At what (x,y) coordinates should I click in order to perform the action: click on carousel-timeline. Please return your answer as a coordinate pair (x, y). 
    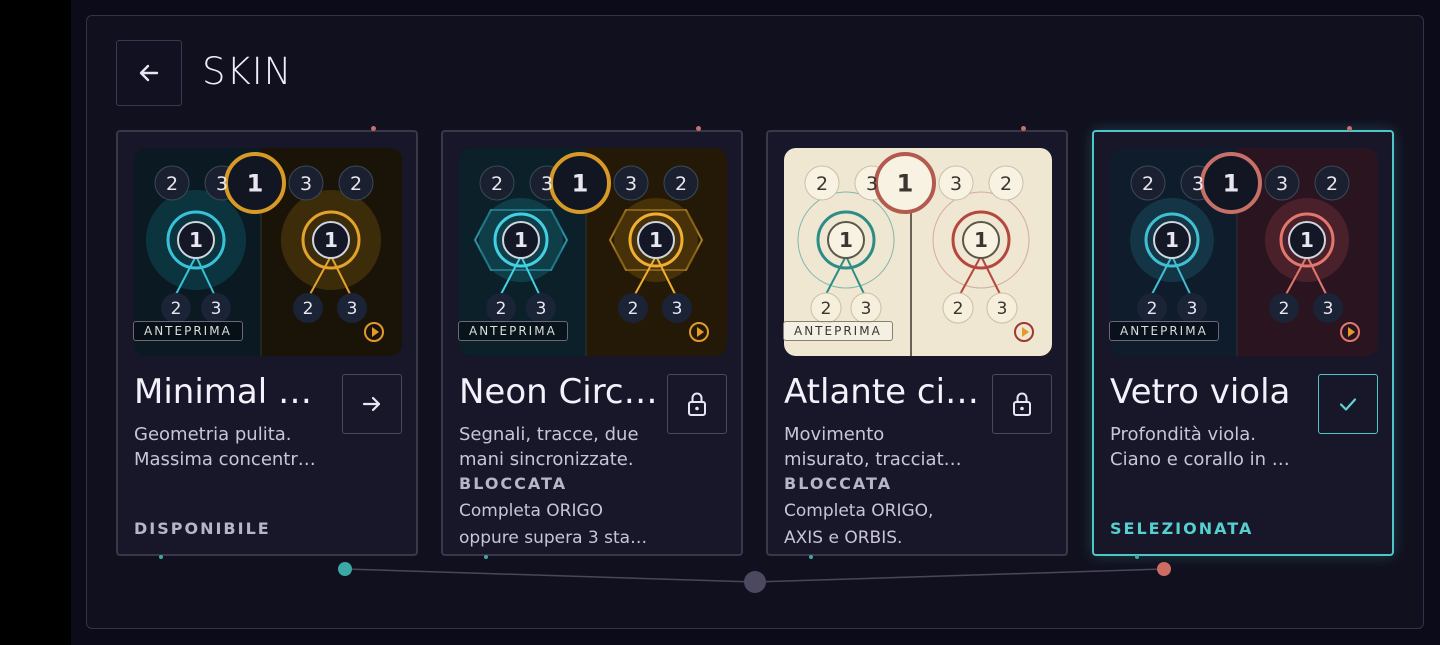
    Looking at the image, I should click on (754, 577).